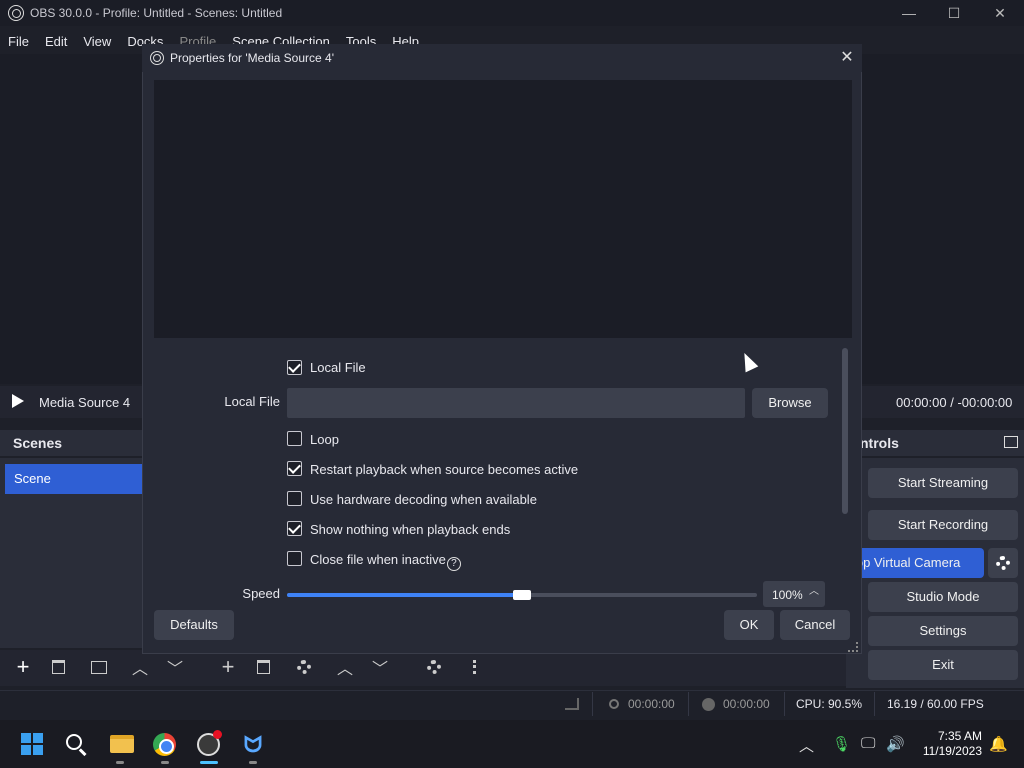  Describe the element at coordinates (56, 41) in the screenshot. I see `menu-edit: Edit` at that location.